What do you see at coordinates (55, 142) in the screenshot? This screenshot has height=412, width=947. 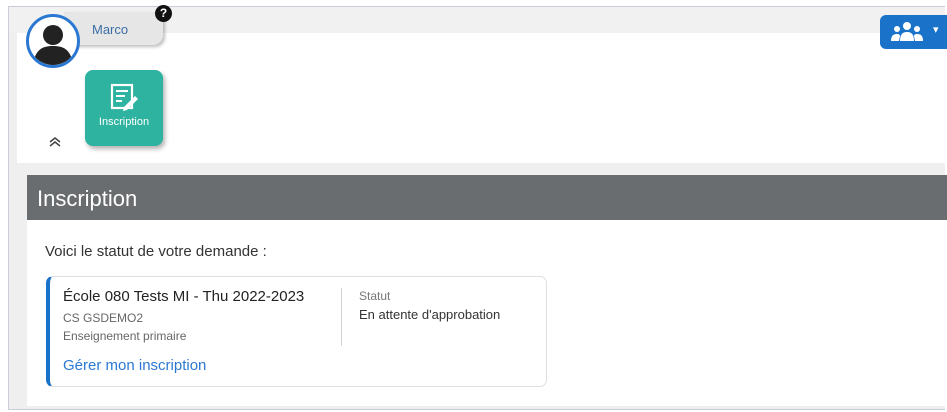 I see `double-chevron-up-icon` at bounding box center [55, 142].